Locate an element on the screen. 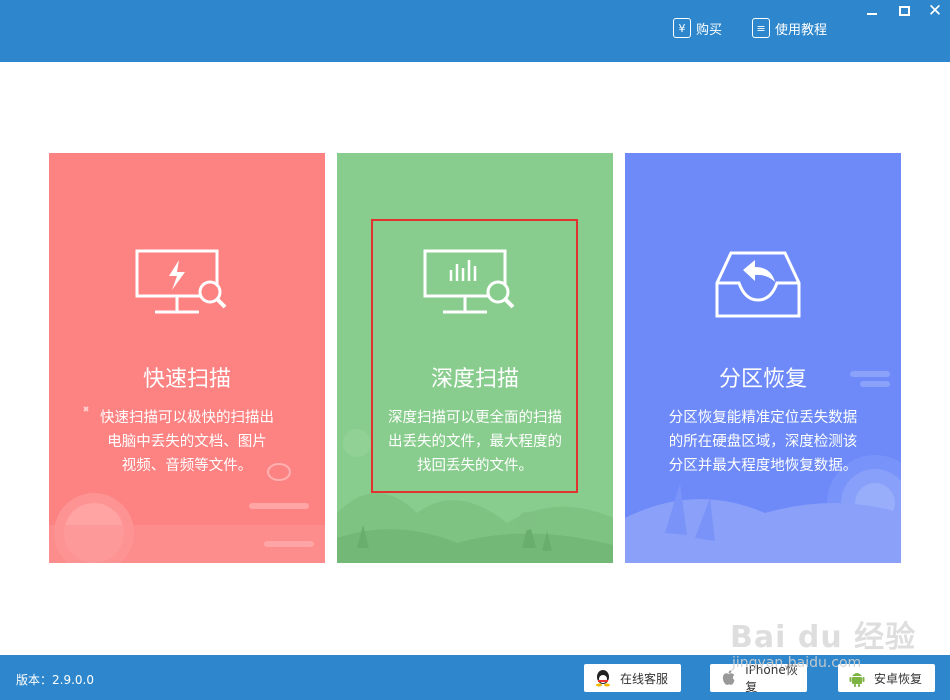  version-label: 版本：2.9.0.0 is located at coordinates (55, 680).